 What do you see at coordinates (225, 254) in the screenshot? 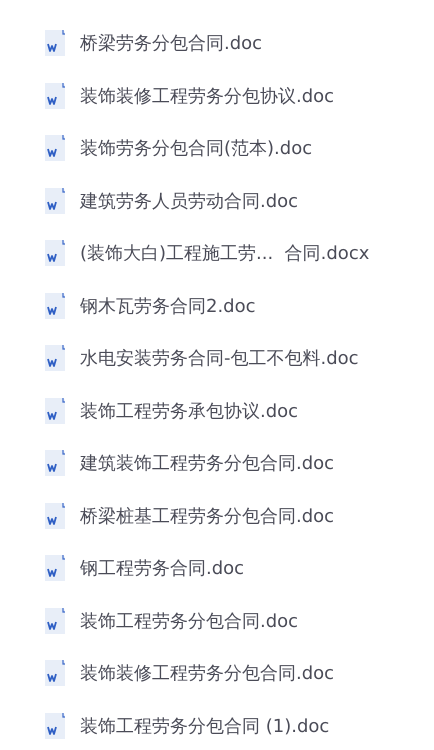
I see `file-name: (装饰大白)工程施工劳... 合同.docx` at bounding box center [225, 254].